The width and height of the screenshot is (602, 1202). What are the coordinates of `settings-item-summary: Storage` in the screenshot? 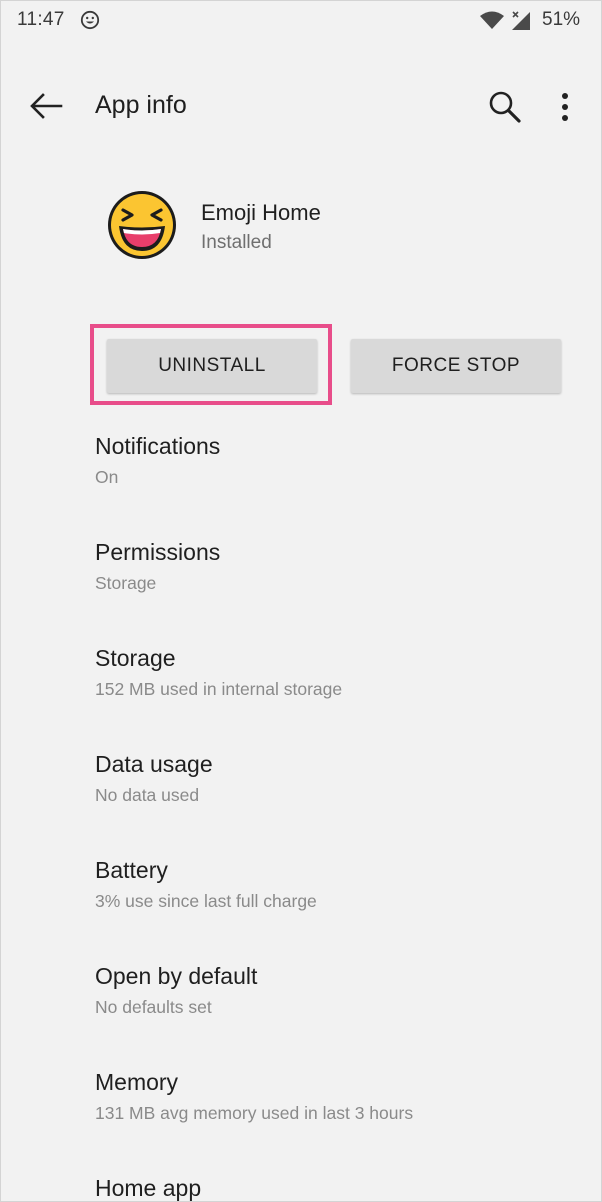 It's located at (126, 583).